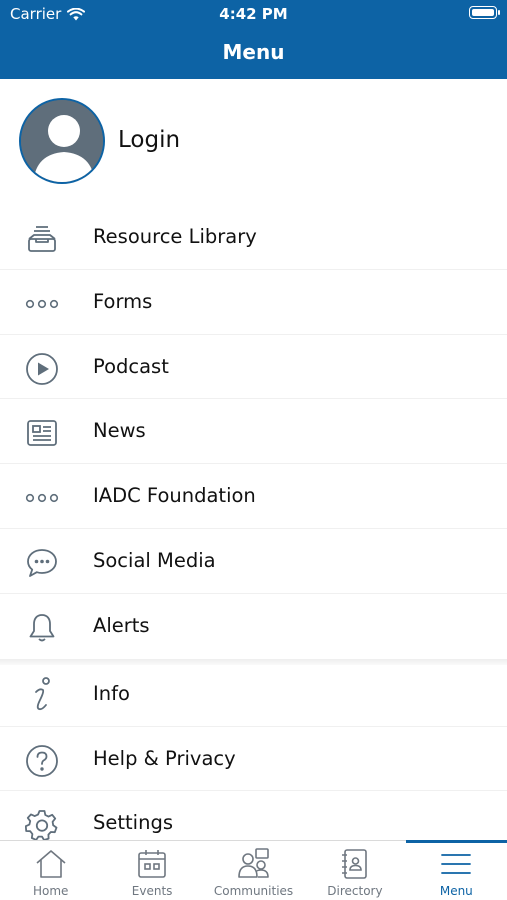  I want to click on avatar, so click(62, 141).